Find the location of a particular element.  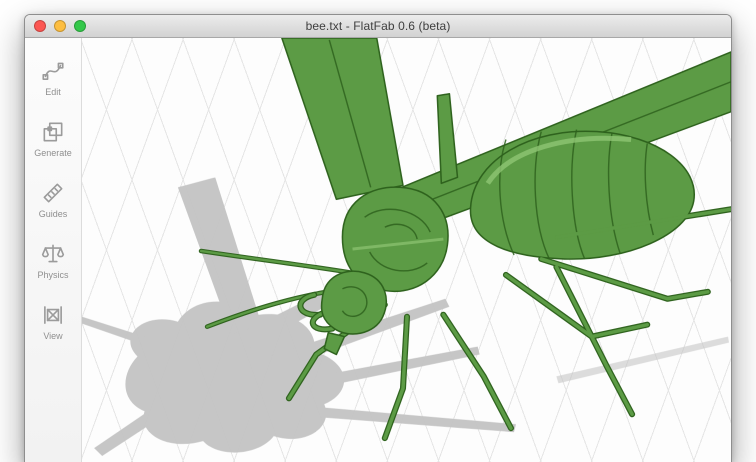

window-title: bee.txt - FlatFab 0.6 (beta) is located at coordinates (378, 26).